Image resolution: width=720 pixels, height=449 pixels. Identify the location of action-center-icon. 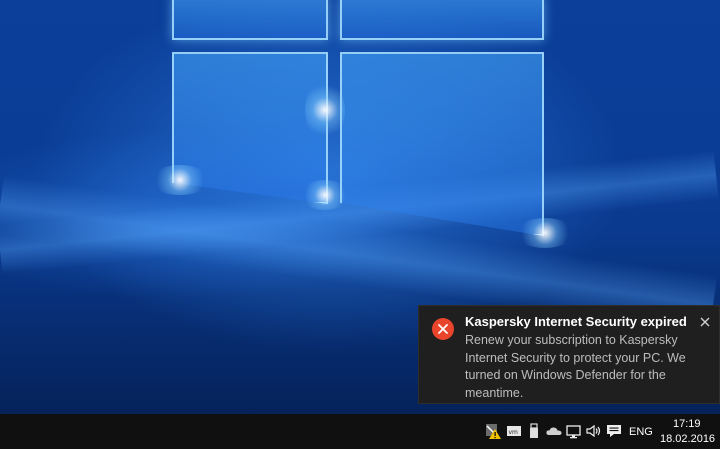
(614, 431).